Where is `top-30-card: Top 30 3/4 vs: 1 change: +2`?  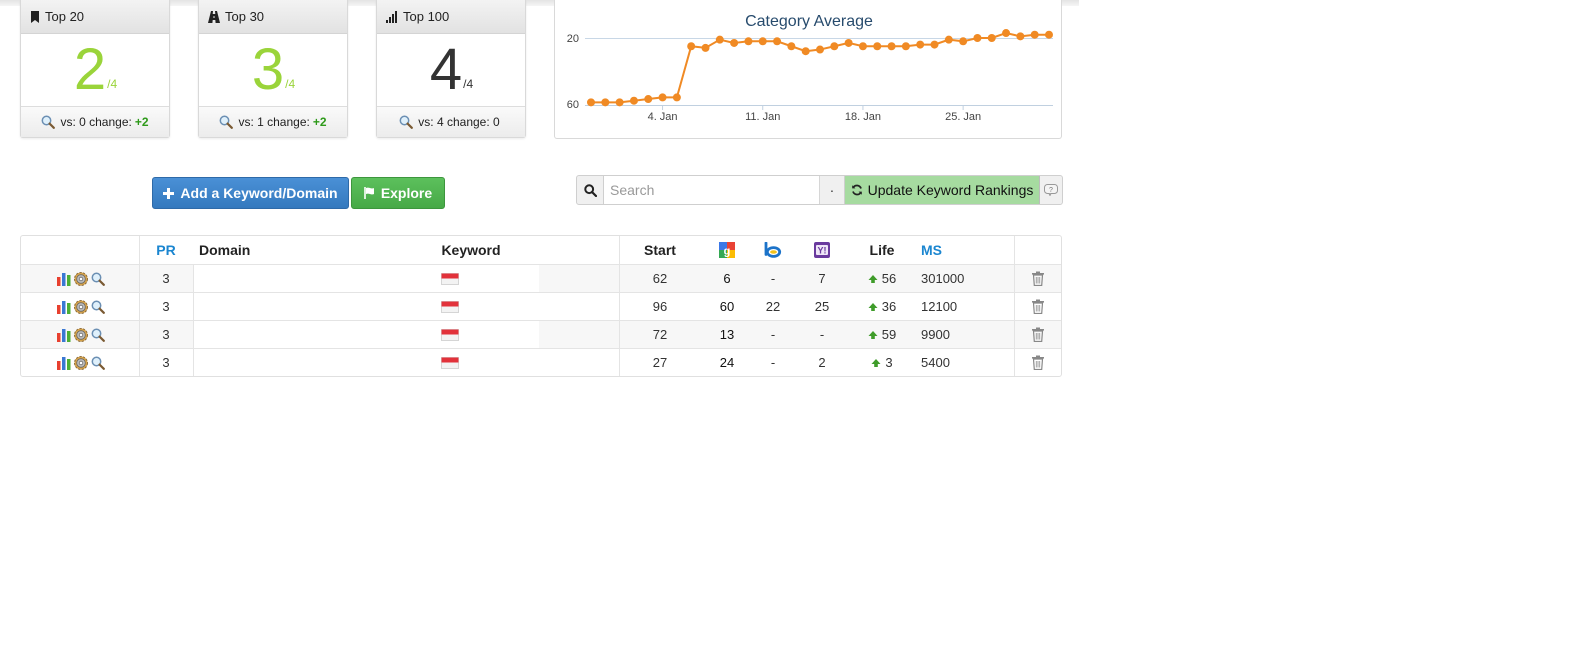
top-30-card: Top 30 3/4 vs: 1 change: +2 is located at coordinates (273, 69).